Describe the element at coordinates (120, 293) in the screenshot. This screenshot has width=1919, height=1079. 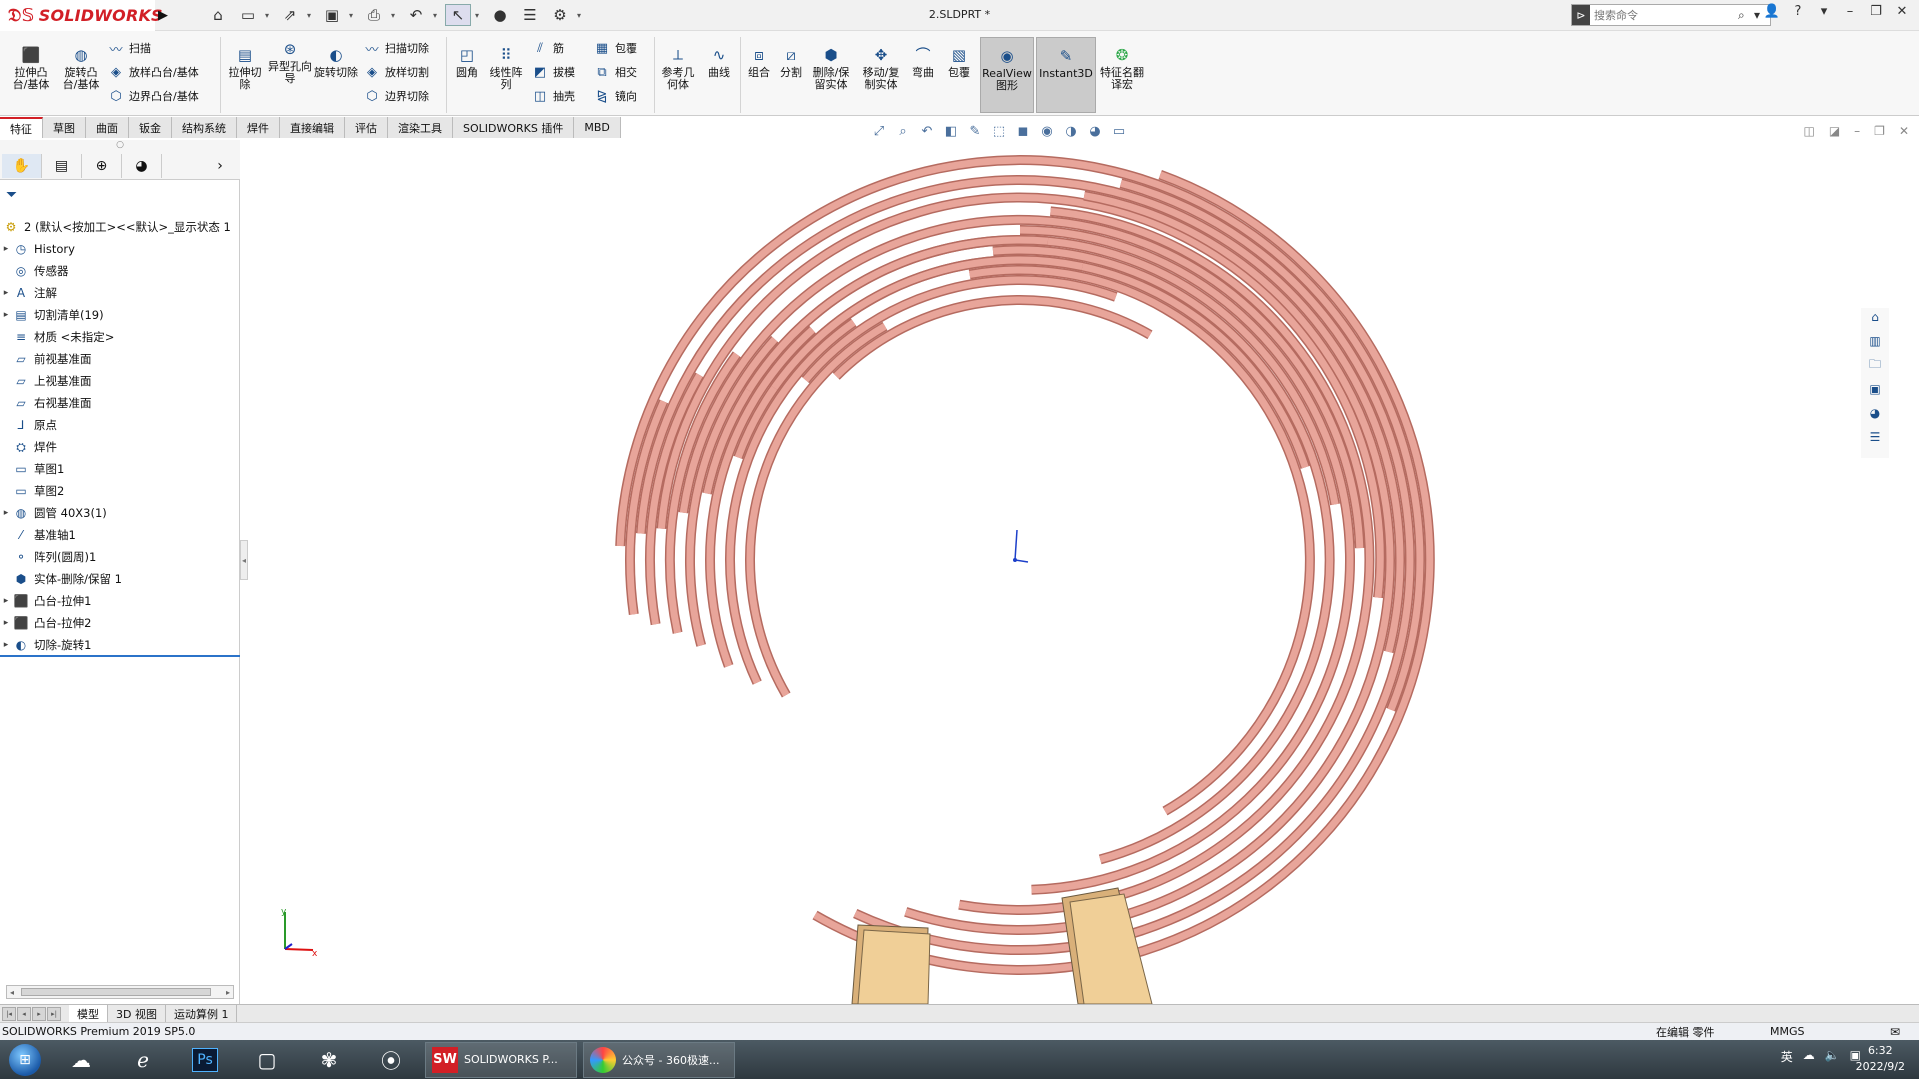
I see `tree-item: ▸ A 注解` at that location.